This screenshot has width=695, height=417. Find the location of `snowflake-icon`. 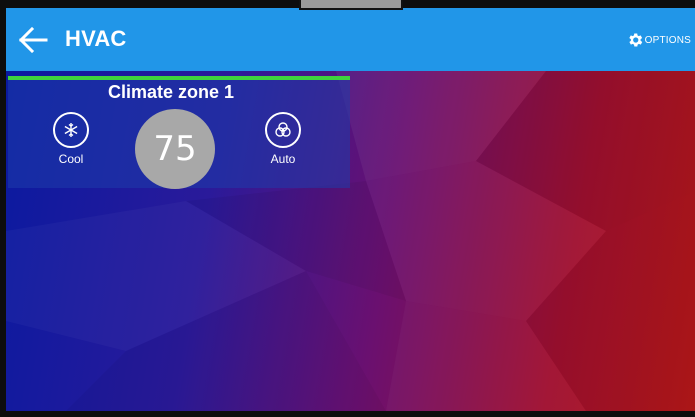

snowflake-icon is located at coordinates (71, 130).